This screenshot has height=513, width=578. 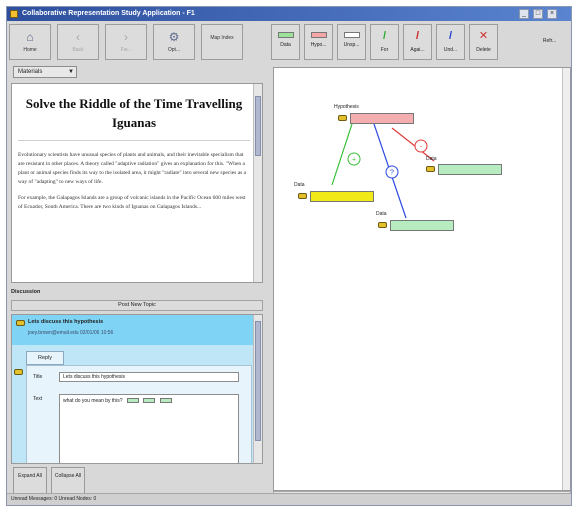 What do you see at coordinates (71, 72) in the screenshot?
I see `chevron-down-icon: ▼` at bounding box center [71, 72].